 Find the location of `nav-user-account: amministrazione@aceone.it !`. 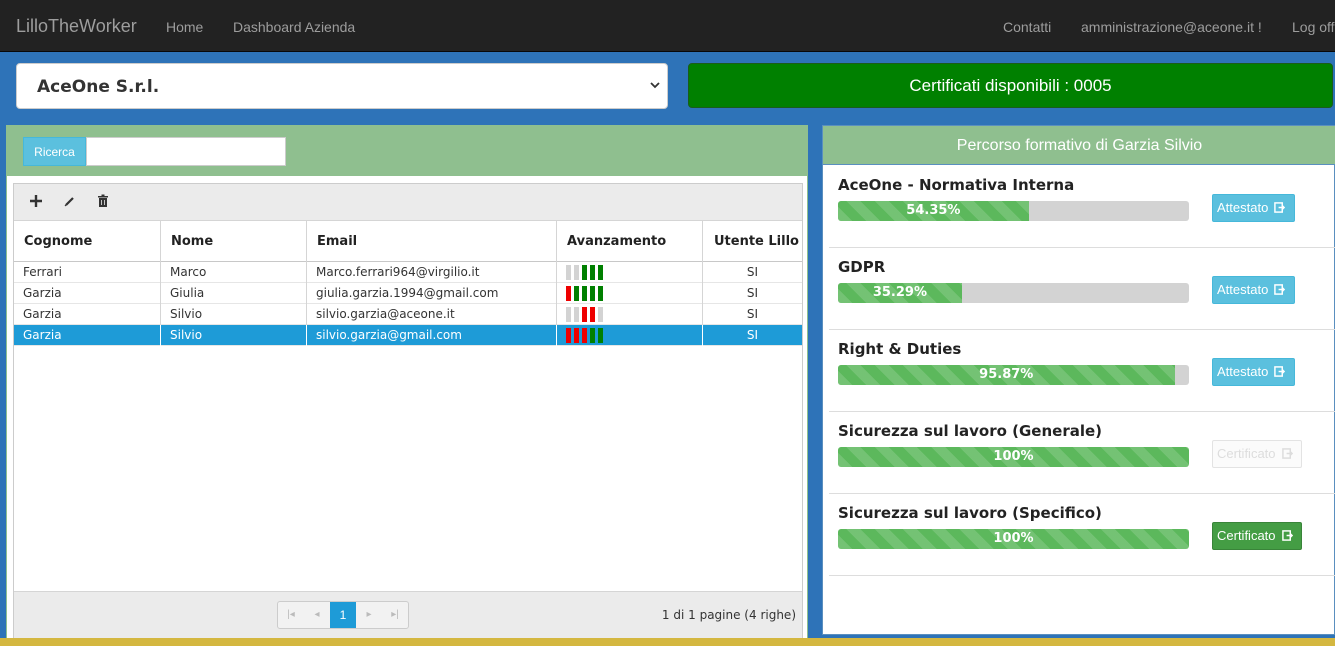

nav-user-account: amministrazione@aceone.it ! is located at coordinates (1171, 27).